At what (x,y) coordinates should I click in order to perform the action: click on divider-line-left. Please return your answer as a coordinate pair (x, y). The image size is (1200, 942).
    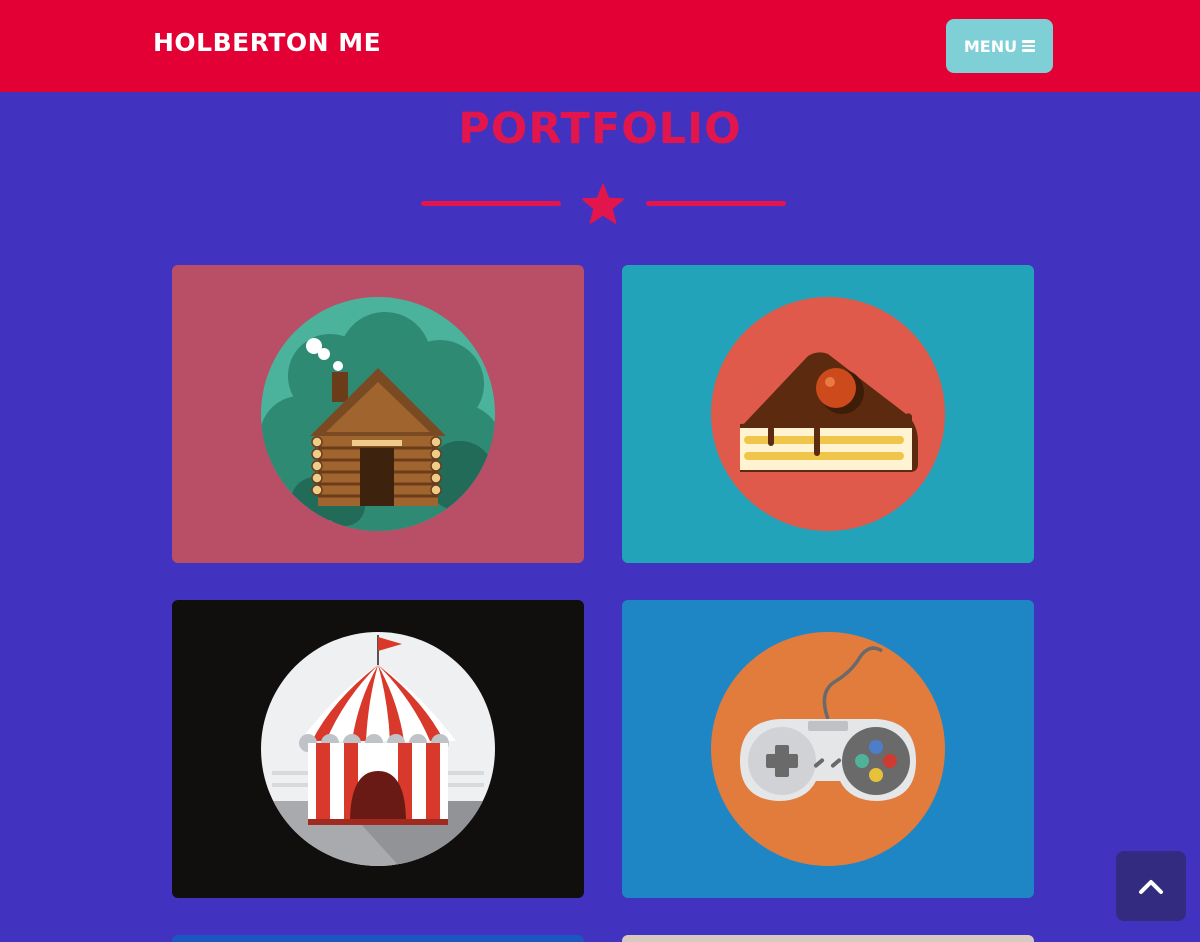
    Looking at the image, I should click on (491, 203).